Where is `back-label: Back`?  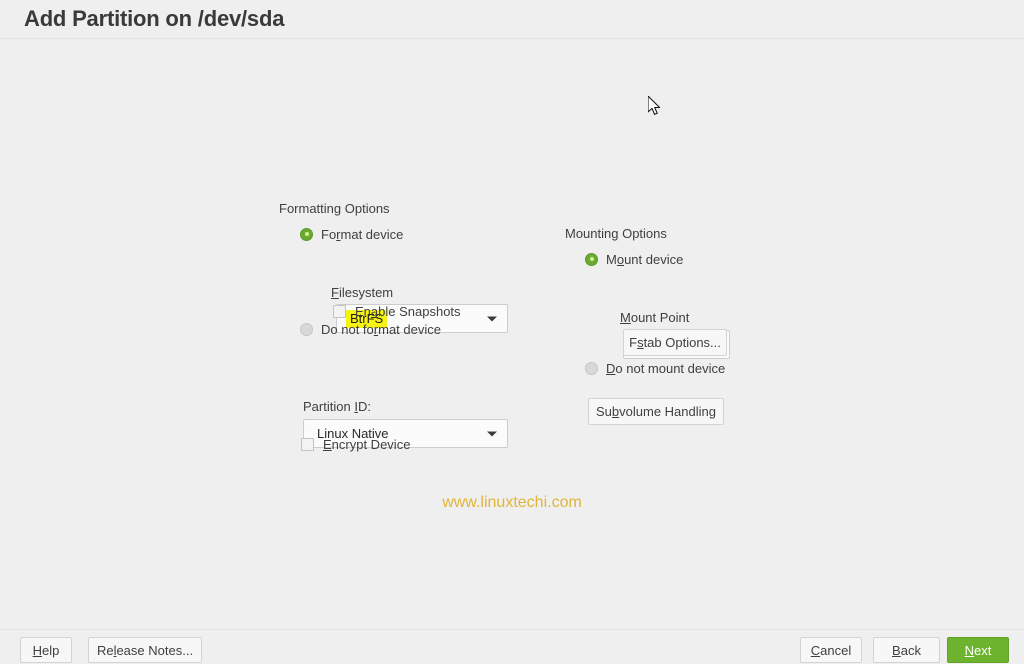 back-label: Back is located at coordinates (906, 650).